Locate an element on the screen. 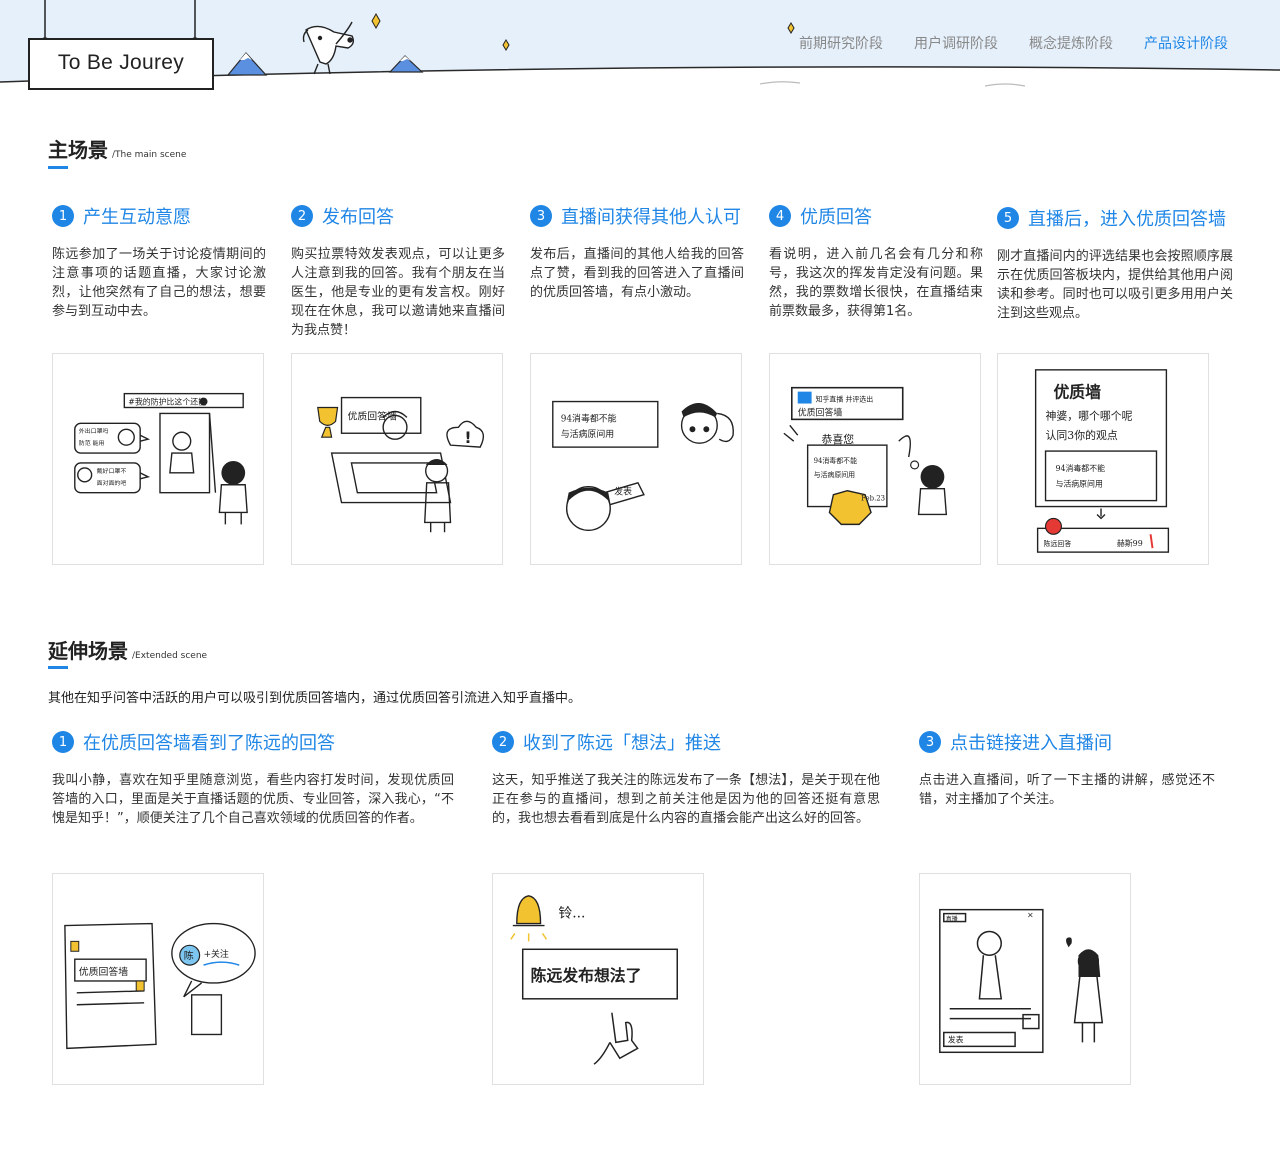 The image size is (1280, 1169). step-title: 产生互动意愿 is located at coordinates (137, 217).